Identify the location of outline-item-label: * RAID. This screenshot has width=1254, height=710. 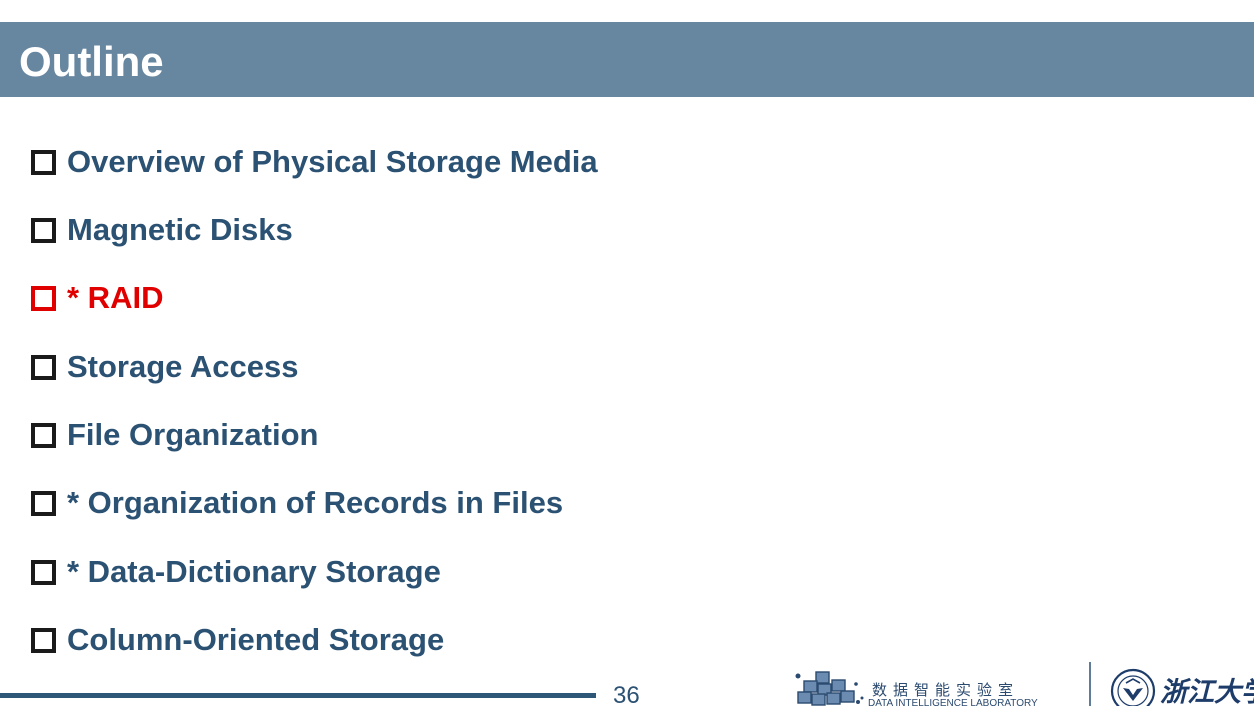
(115, 297).